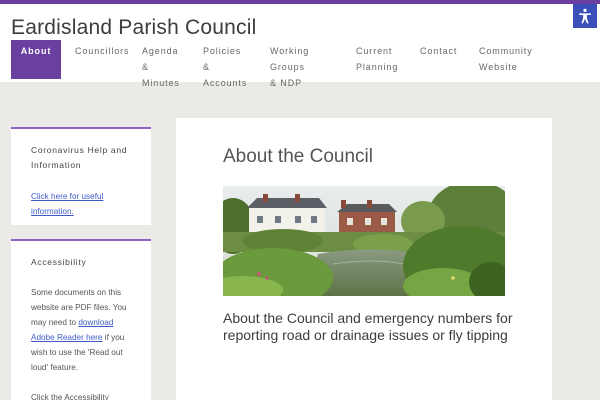 This screenshot has width=600, height=400. What do you see at coordinates (298, 156) in the screenshot?
I see `page-title: About the Council` at bounding box center [298, 156].